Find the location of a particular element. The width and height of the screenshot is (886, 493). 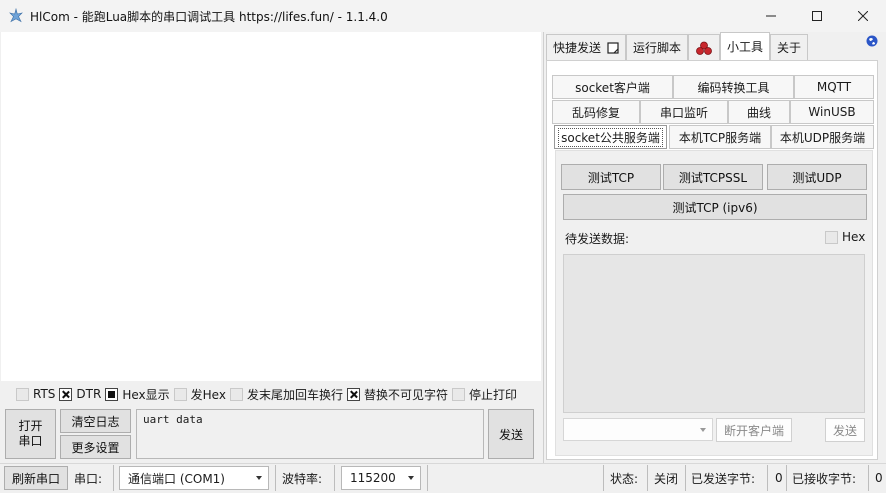

subtab-curve: 曲线 is located at coordinates (759, 112).